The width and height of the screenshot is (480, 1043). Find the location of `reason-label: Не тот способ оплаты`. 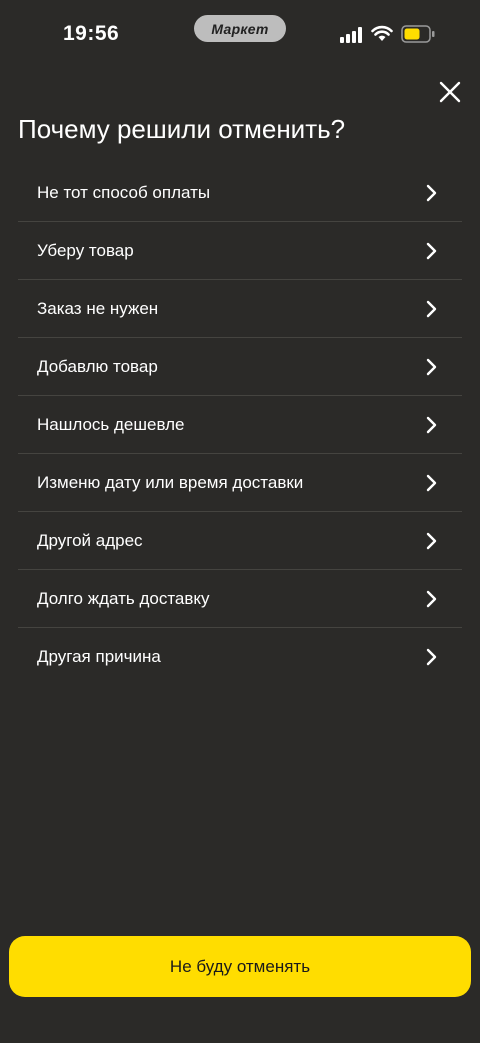

reason-label: Не тот способ оплаты is located at coordinates (124, 192).